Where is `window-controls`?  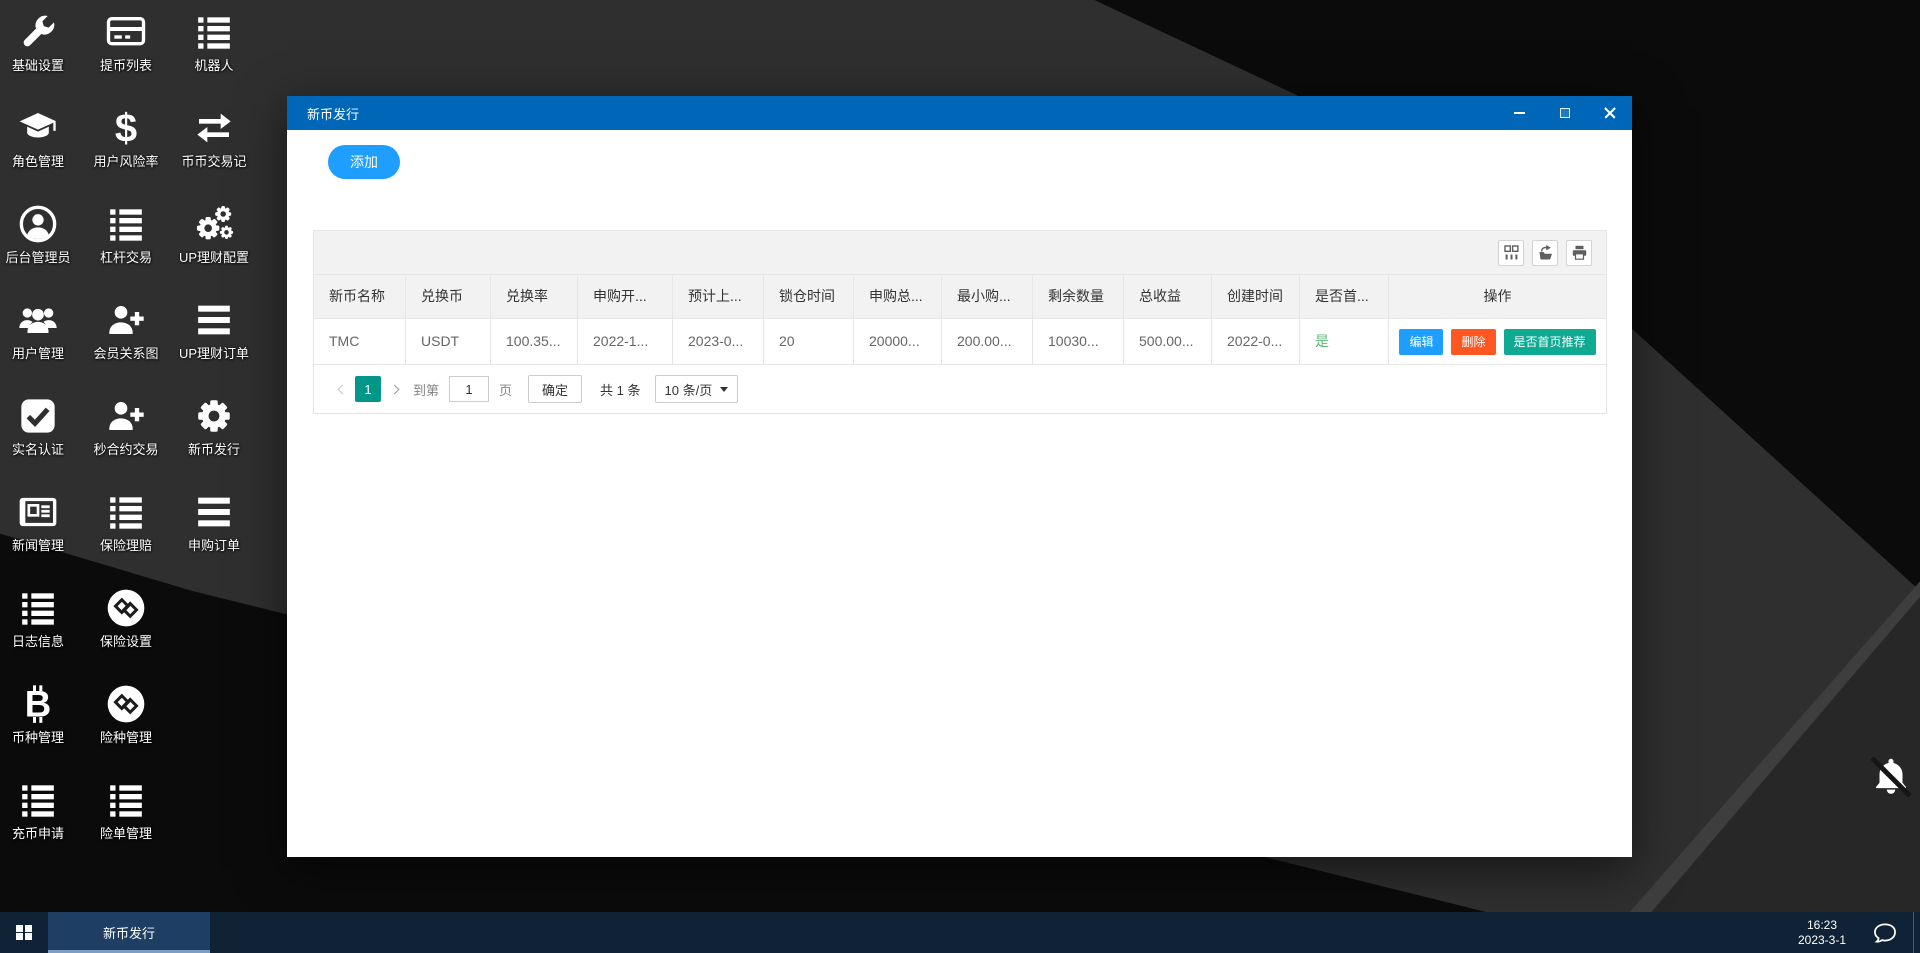 window-controls is located at coordinates (1564, 113).